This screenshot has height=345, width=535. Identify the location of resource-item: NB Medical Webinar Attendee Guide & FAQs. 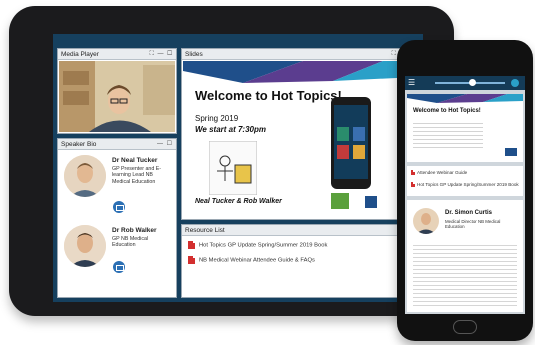
(251, 260).